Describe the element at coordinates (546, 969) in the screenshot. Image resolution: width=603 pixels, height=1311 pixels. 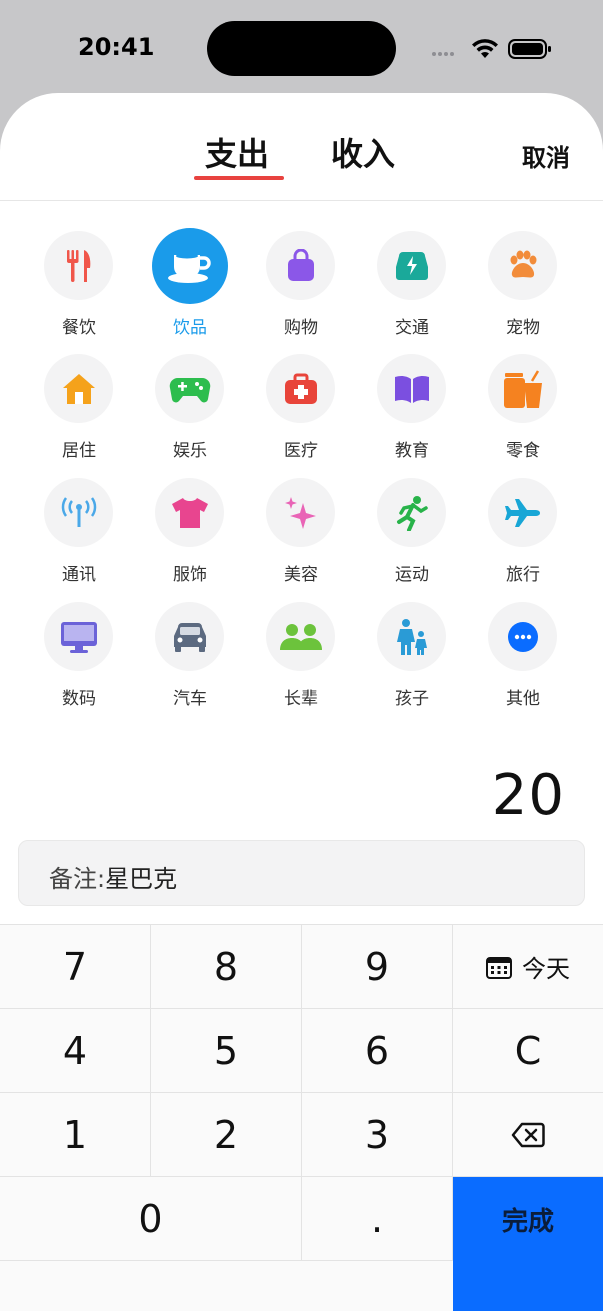
I see `today-label: 今天` at that location.